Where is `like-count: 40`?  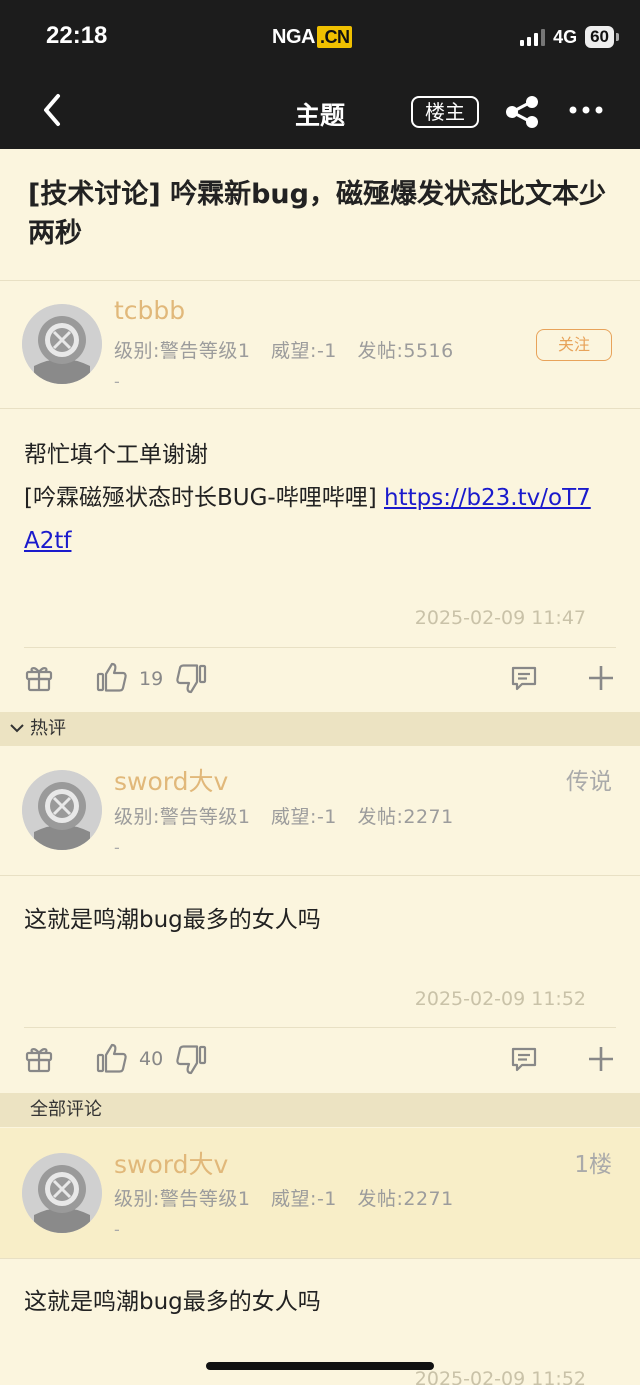 like-count: 40 is located at coordinates (151, 1059).